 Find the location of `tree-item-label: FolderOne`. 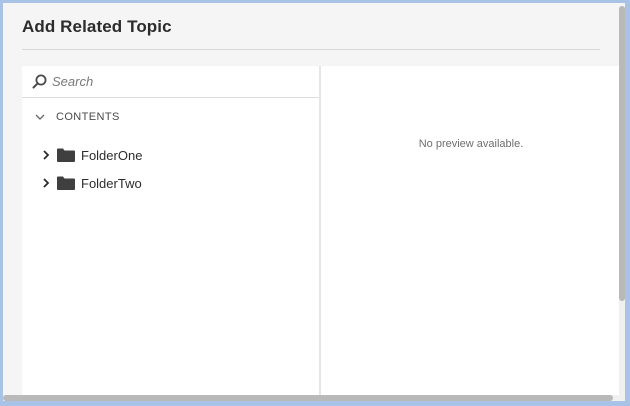

tree-item-label: FolderOne is located at coordinates (112, 155).